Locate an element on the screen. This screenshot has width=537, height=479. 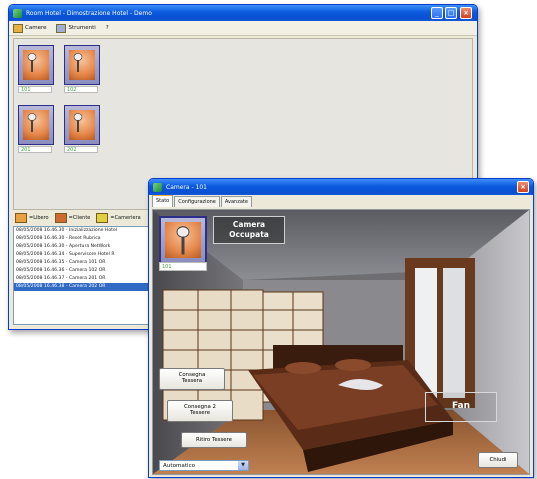
mode-select: Automatico ▼ is located at coordinates (204, 465).